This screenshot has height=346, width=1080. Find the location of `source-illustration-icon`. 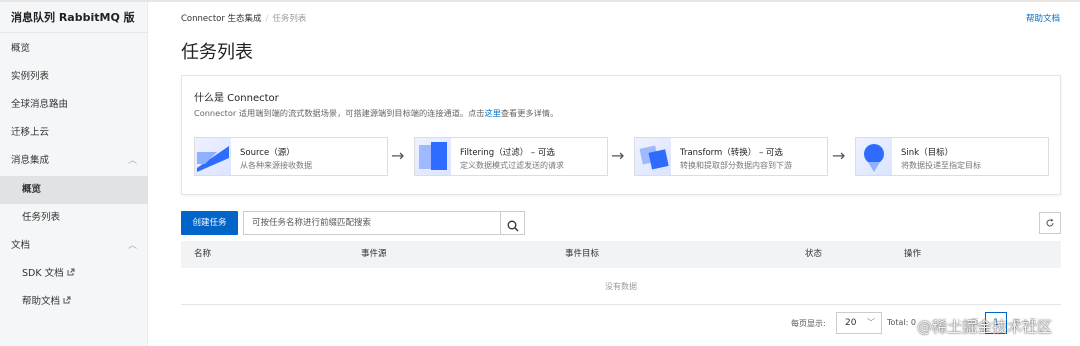

source-illustration-icon is located at coordinates (213, 156).